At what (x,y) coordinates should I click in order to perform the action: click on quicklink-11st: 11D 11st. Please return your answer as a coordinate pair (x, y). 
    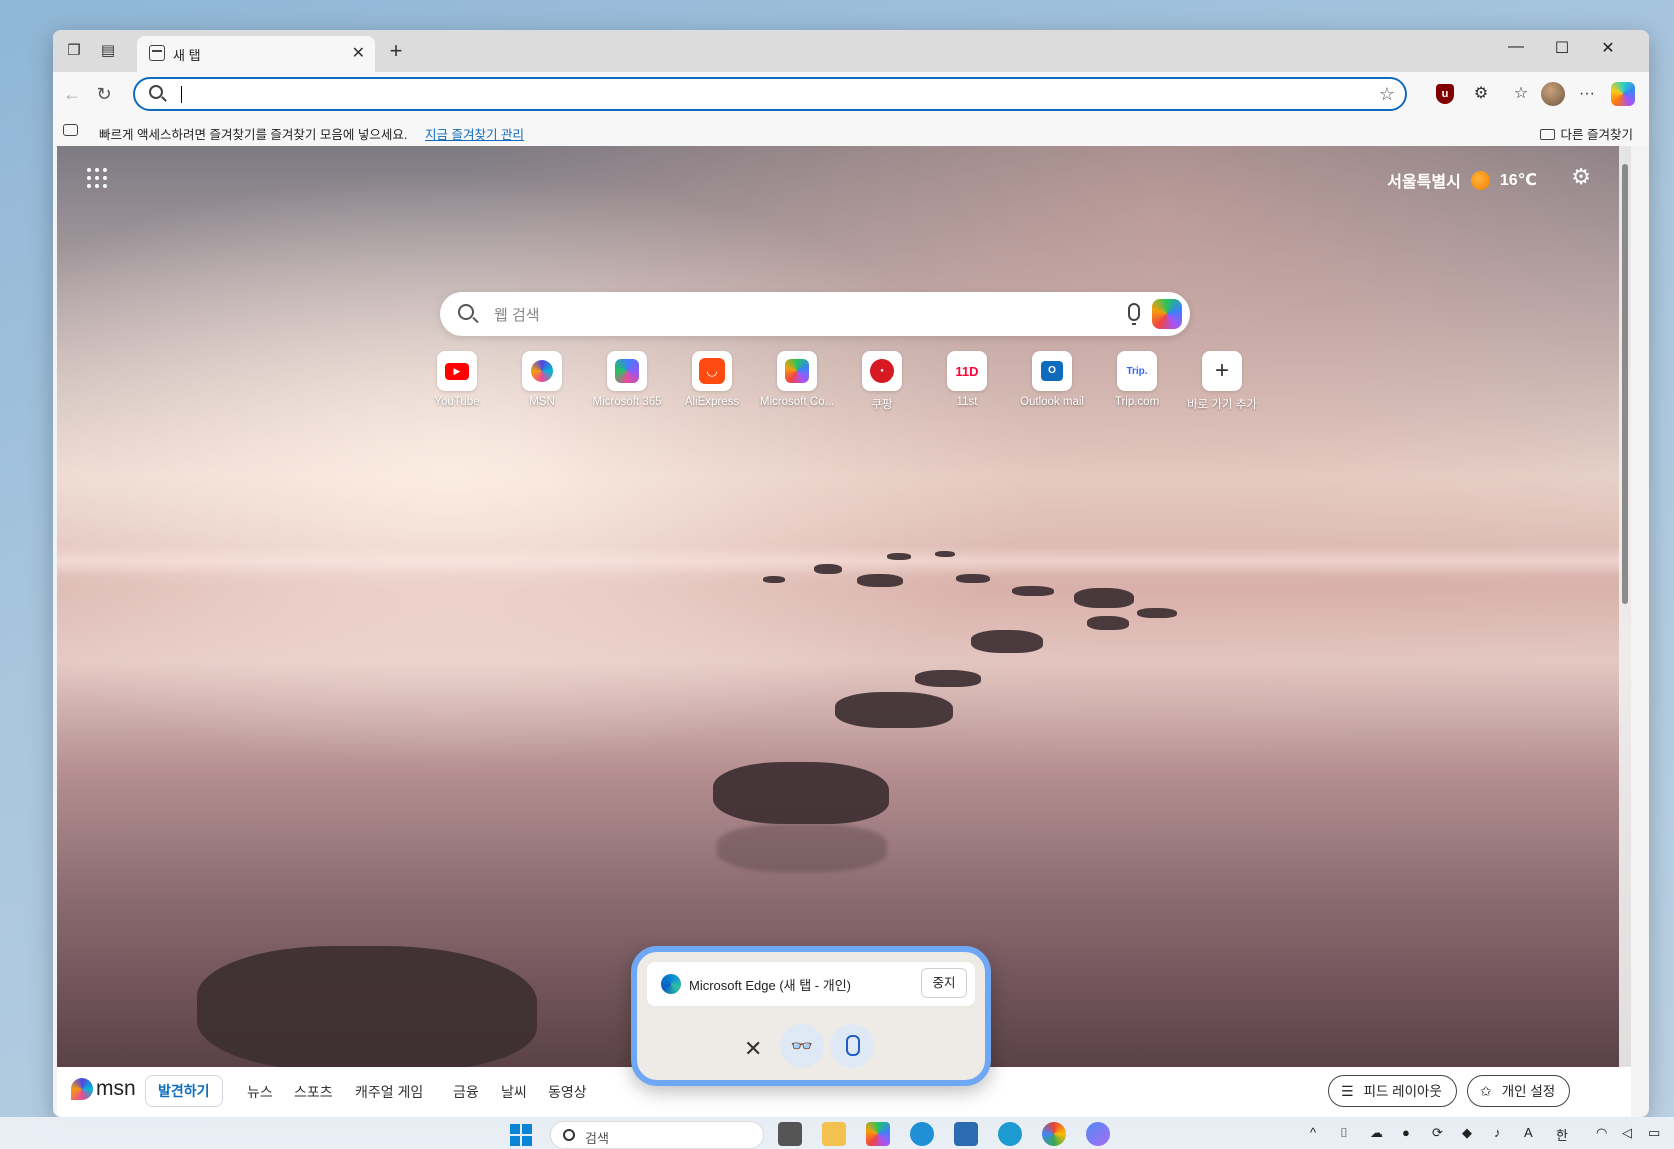
    Looking at the image, I should click on (967, 379).